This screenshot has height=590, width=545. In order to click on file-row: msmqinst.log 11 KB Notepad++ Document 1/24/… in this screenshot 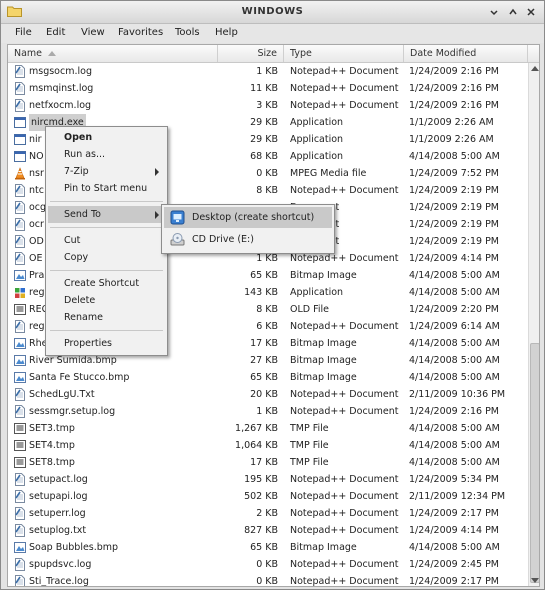, I will do `click(268, 88)`.